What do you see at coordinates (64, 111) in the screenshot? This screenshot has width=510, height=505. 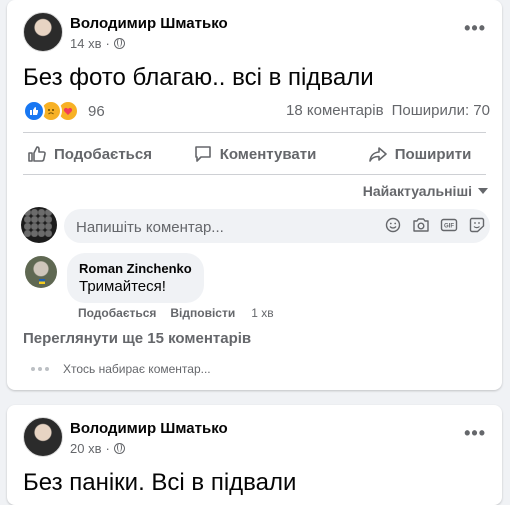 I see `reactions-summary: 96` at bounding box center [64, 111].